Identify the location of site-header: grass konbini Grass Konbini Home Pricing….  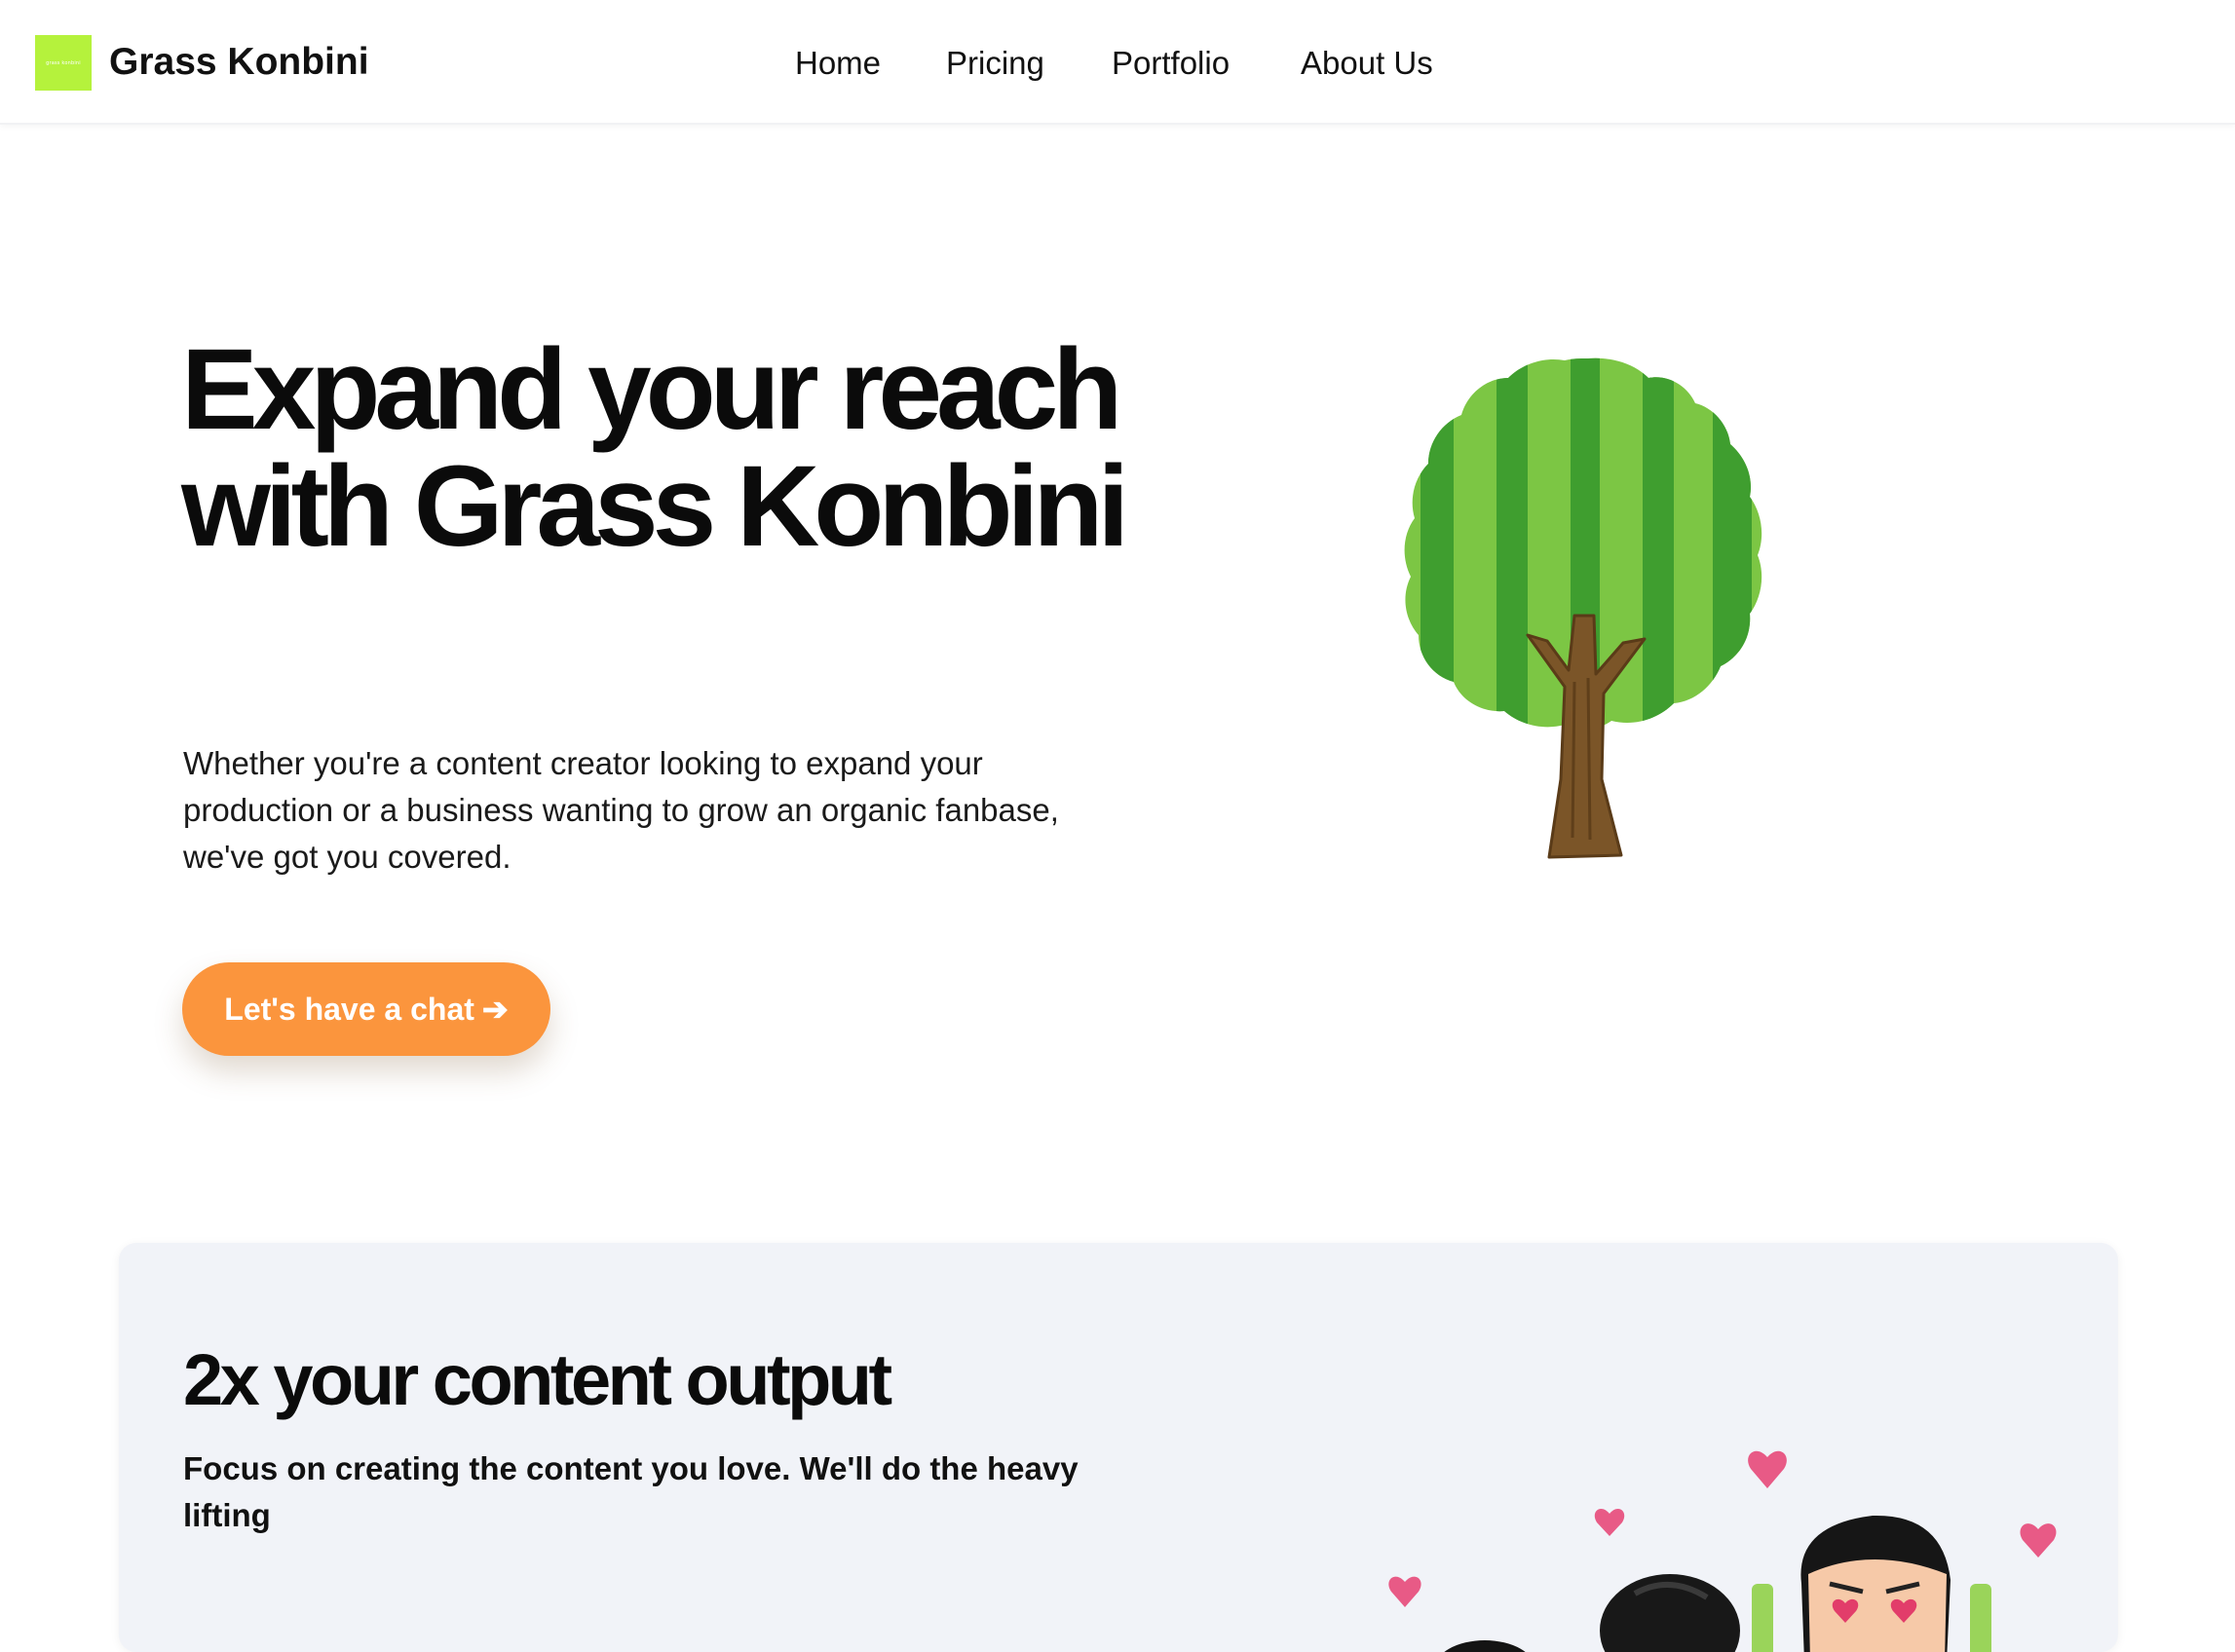
(1117, 63).